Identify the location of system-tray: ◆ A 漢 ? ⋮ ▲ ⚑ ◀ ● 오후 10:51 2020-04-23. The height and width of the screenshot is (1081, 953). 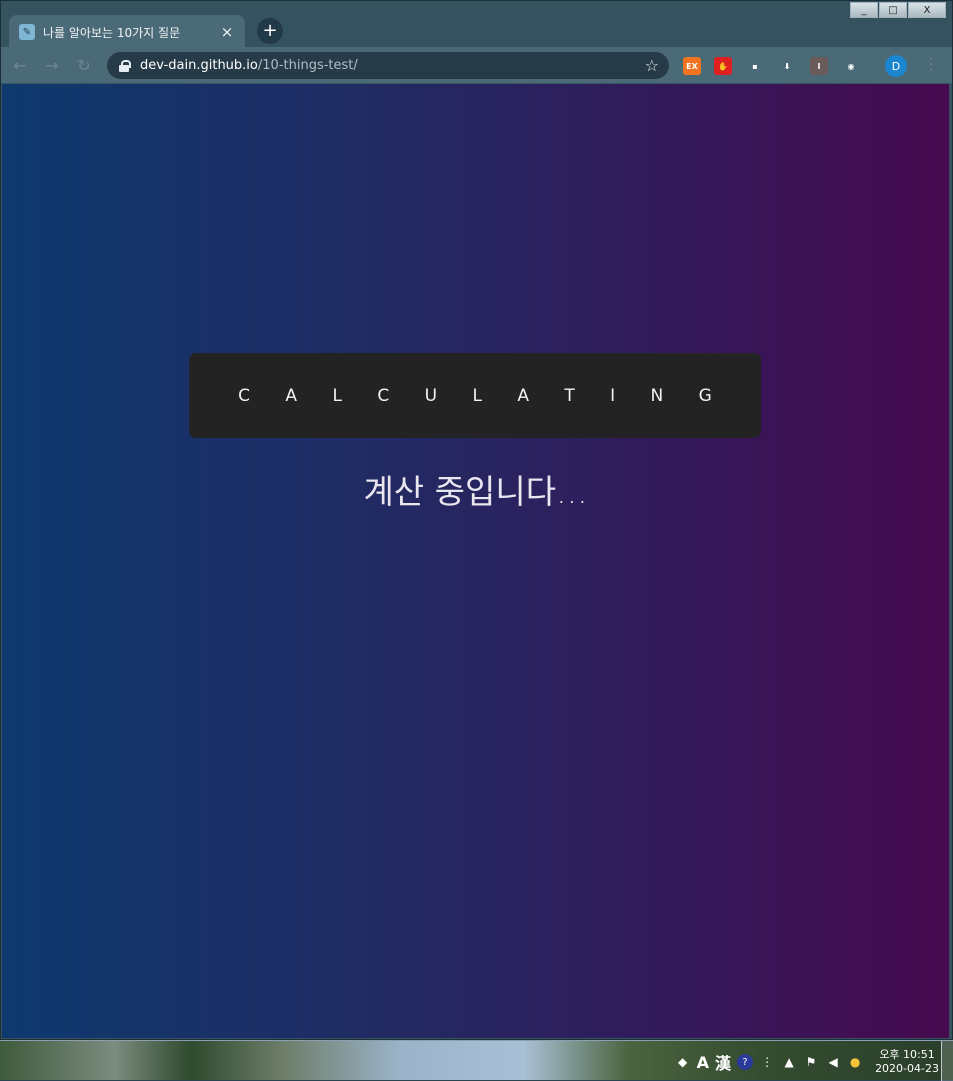
(807, 1062).